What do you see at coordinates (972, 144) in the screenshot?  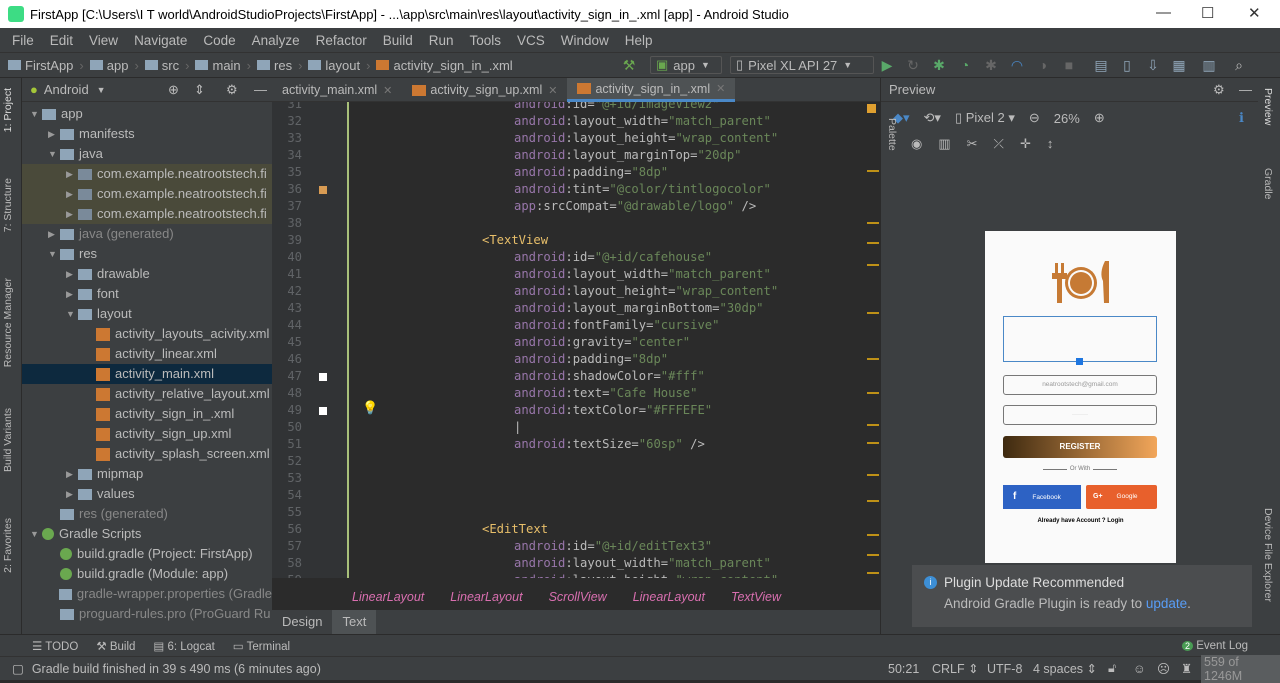 I see `autoconnect-icon: ✂` at bounding box center [972, 144].